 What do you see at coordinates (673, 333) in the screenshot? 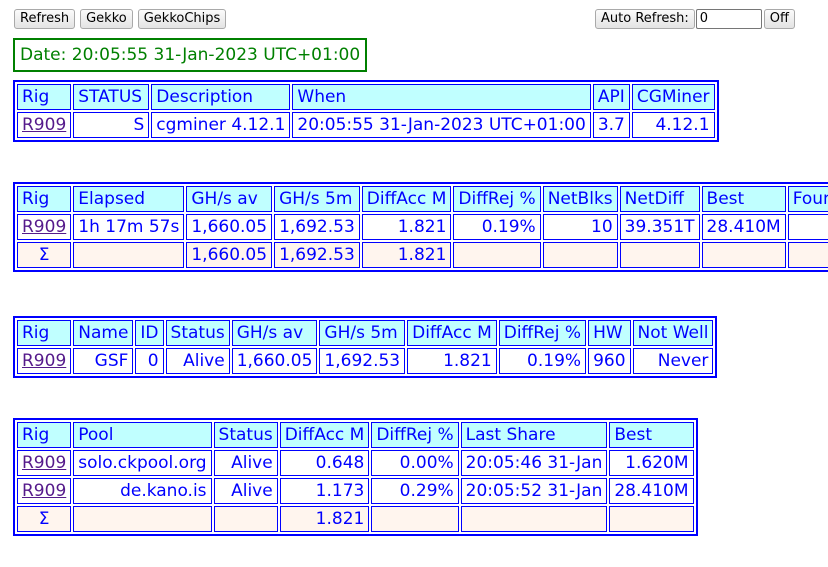
I see `col-header-notwell: Not Well` at bounding box center [673, 333].